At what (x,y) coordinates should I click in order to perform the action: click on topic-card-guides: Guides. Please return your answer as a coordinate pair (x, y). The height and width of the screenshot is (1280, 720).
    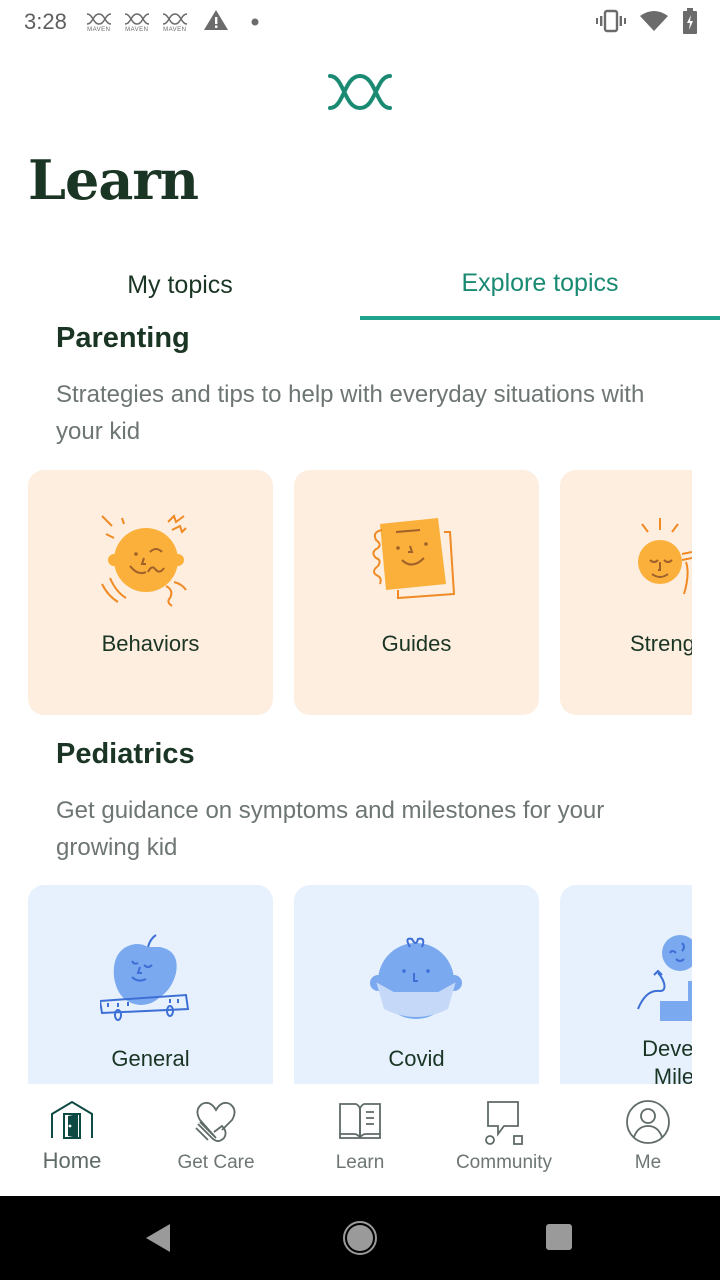
    Looking at the image, I should click on (416, 592).